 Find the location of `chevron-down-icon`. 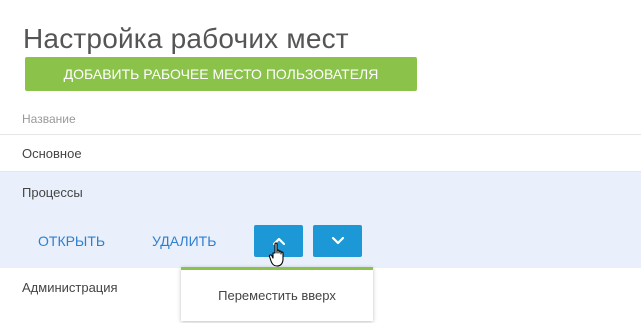

chevron-down-icon is located at coordinates (337, 240).